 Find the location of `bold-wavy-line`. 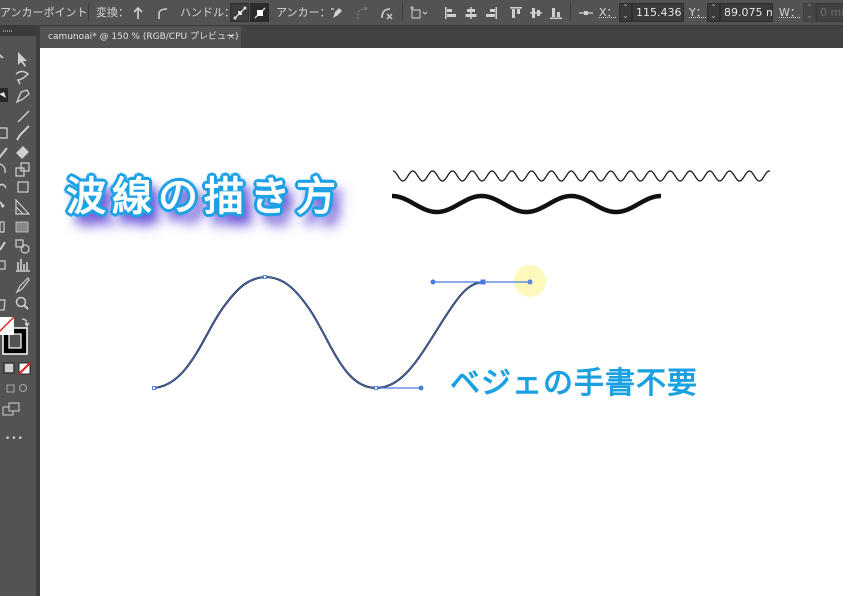

bold-wavy-line is located at coordinates (526, 204).